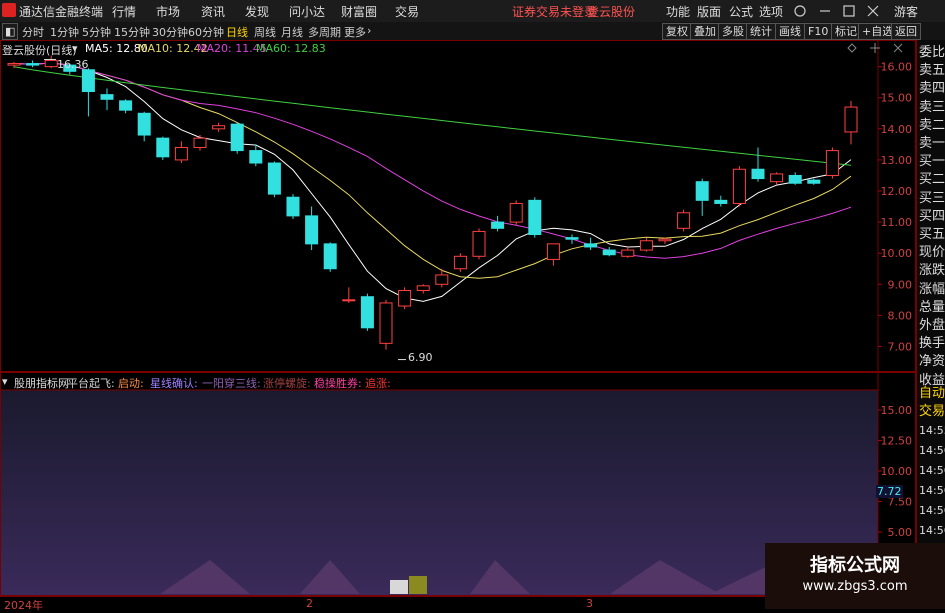 The height and width of the screenshot is (613, 945). I want to click on tab-daily: 日线, so click(237, 32).